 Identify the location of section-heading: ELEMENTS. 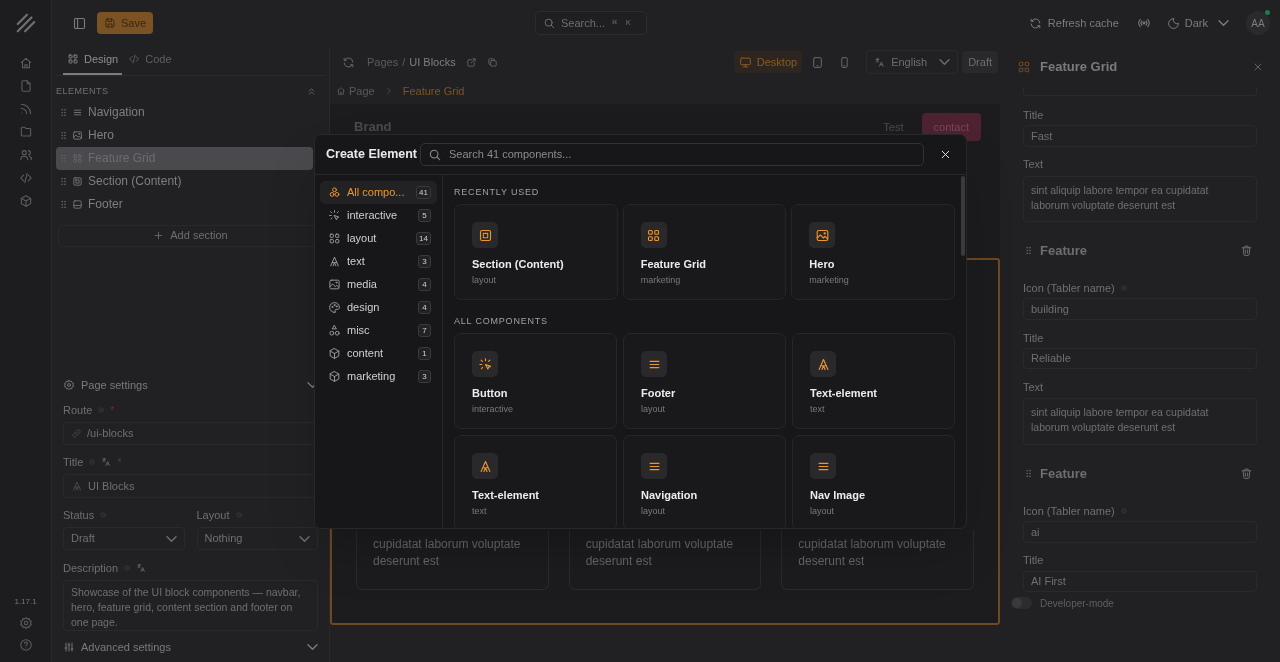
(82, 91).